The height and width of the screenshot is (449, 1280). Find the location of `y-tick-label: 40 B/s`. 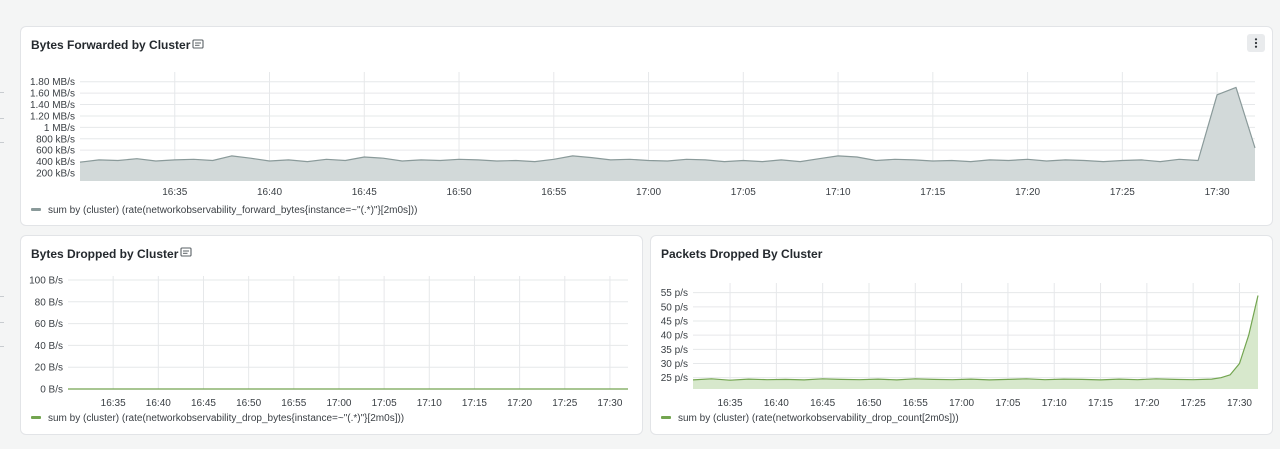

y-tick-label: 40 B/s is located at coordinates (49, 346).